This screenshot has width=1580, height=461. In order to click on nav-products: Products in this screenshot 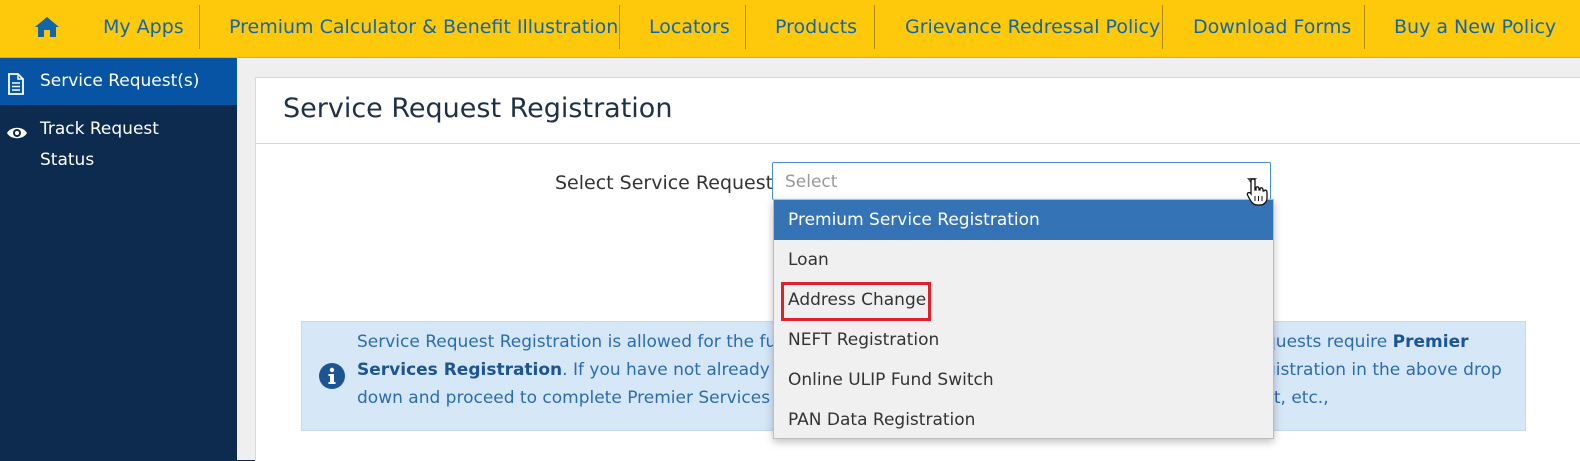, I will do `click(816, 28)`.